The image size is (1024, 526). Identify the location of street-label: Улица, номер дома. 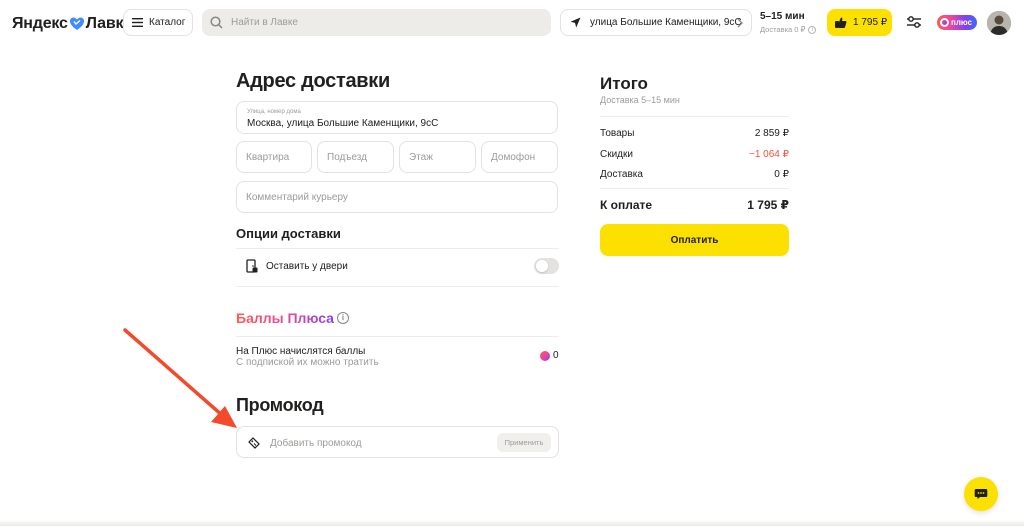
(274, 112).